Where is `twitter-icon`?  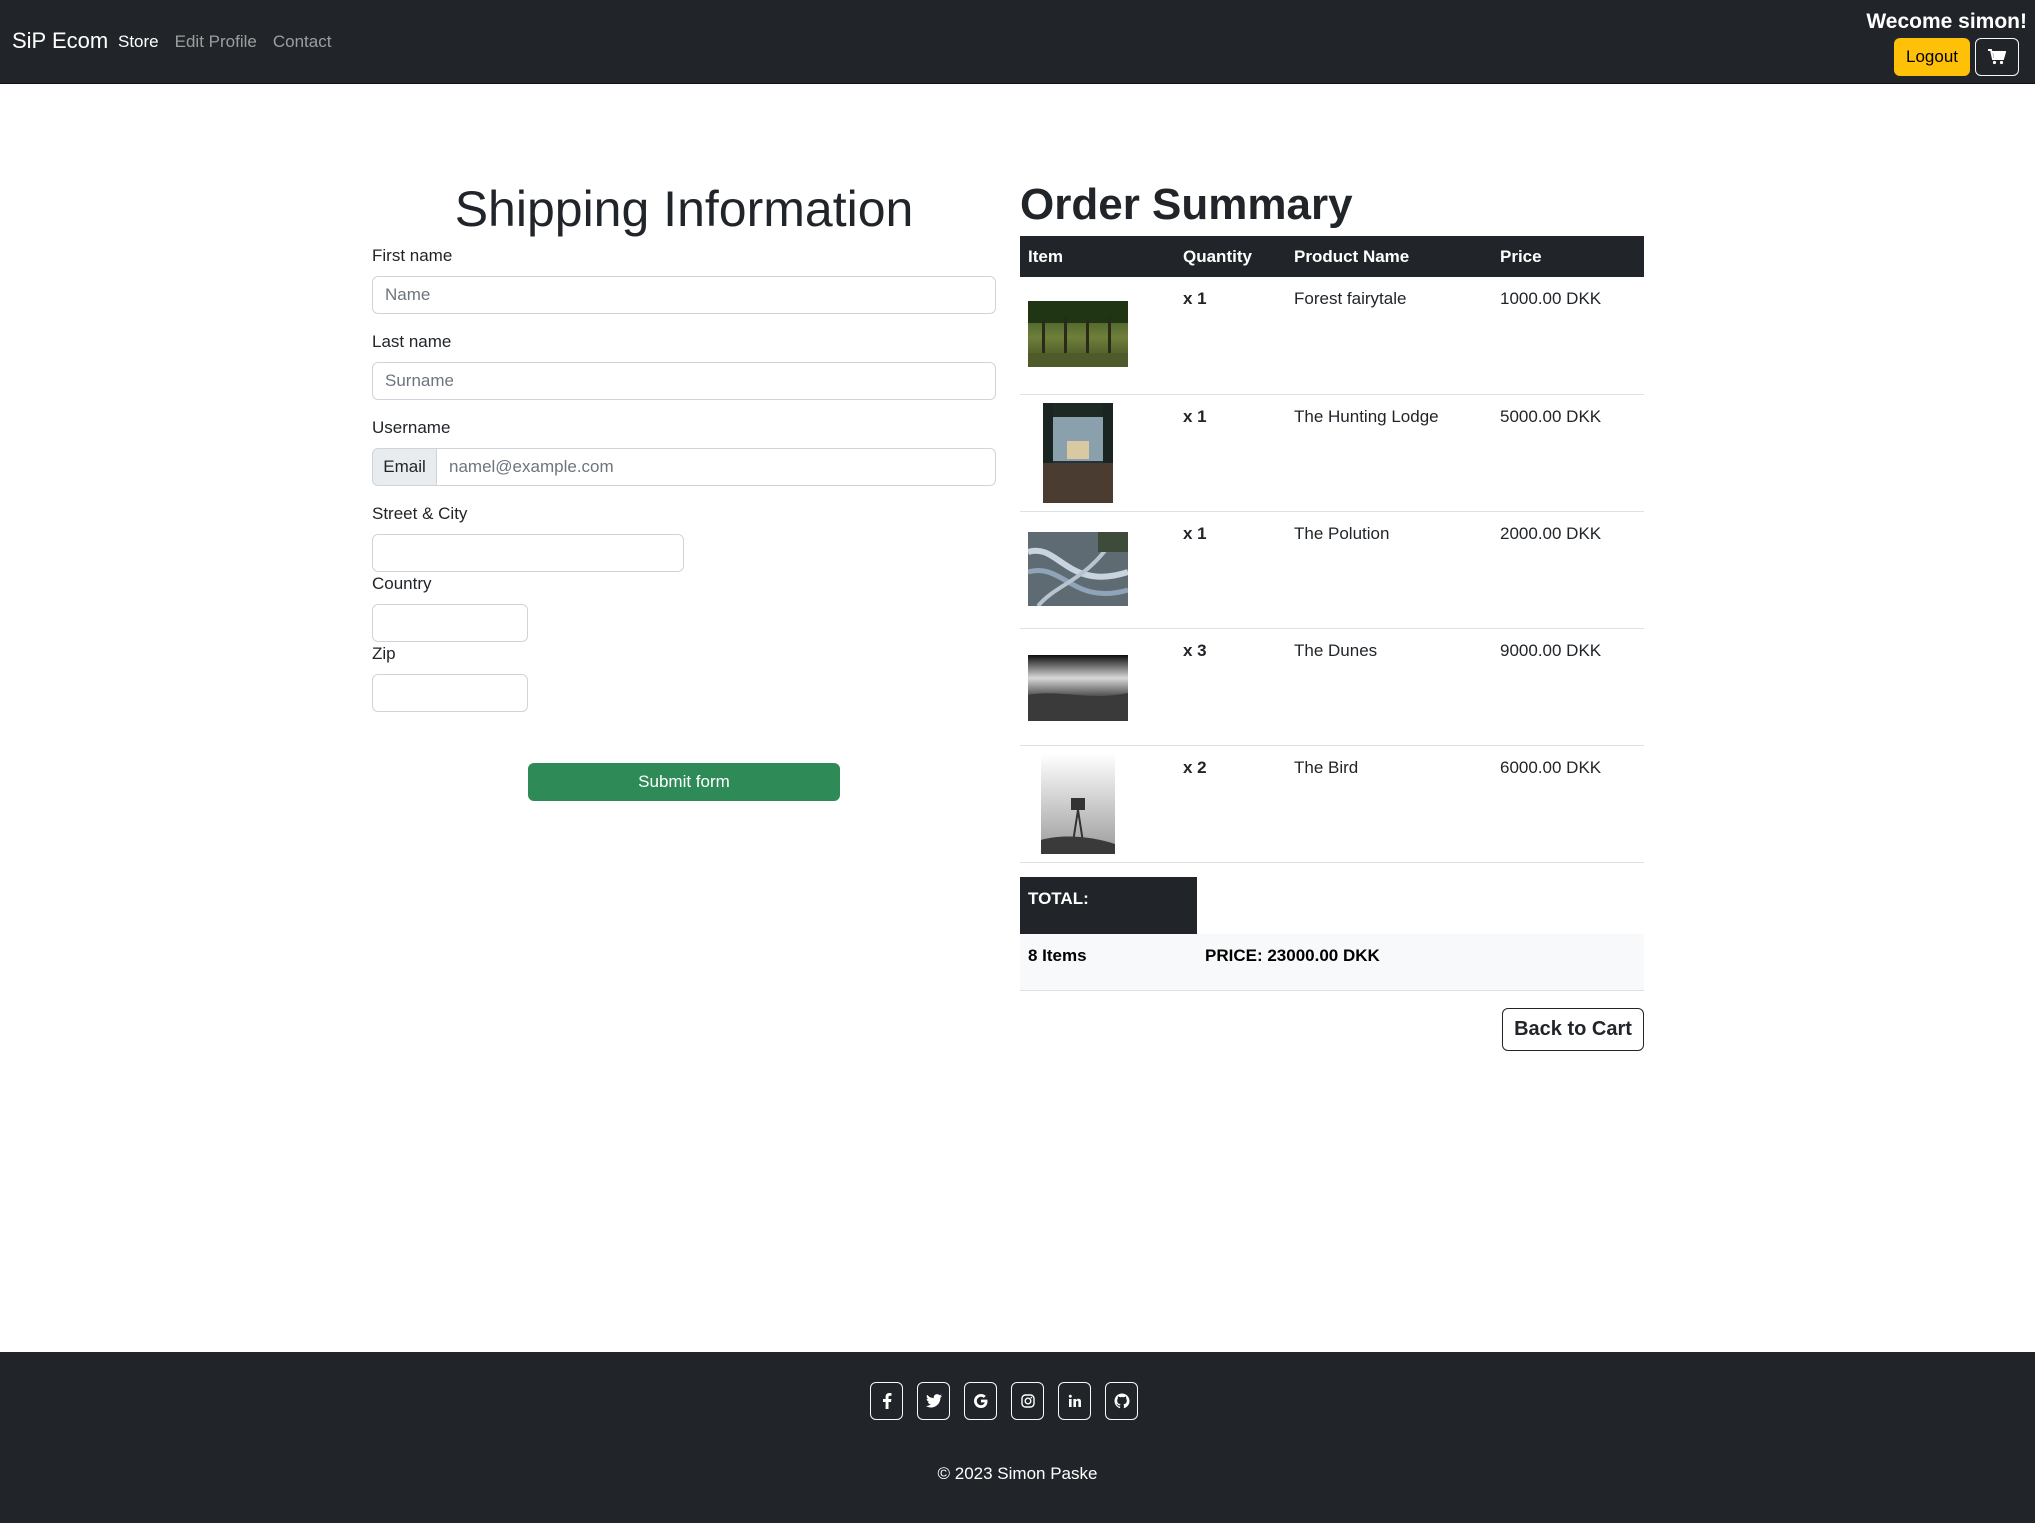
twitter-icon is located at coordinates (933, 1401).